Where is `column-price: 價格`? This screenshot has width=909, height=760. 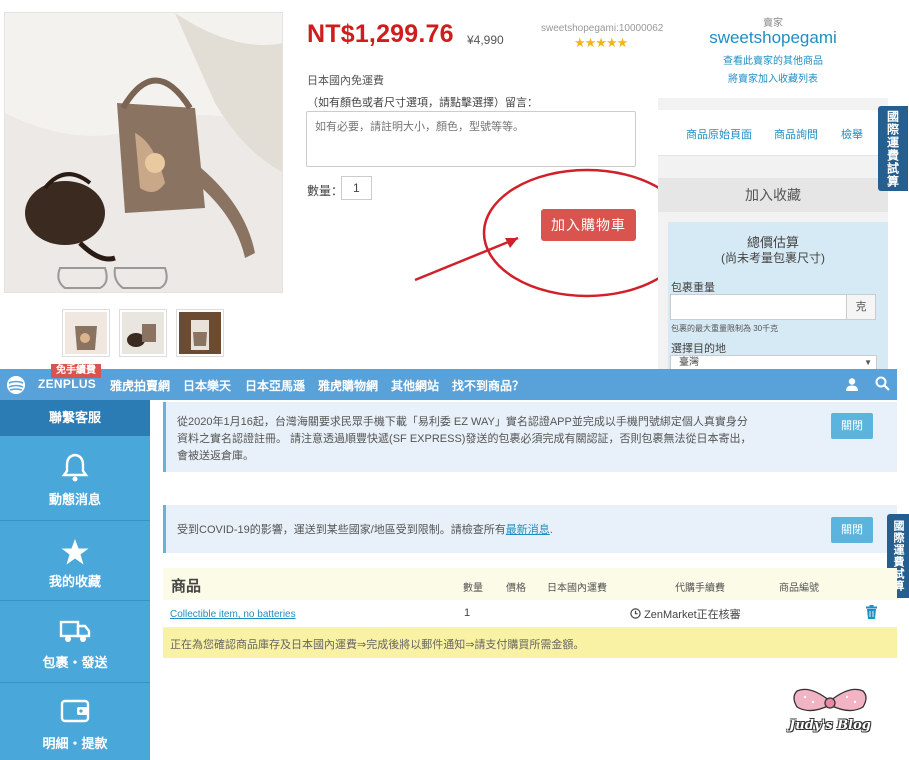 column-price: 價格 is located at coordinates (516, 588).